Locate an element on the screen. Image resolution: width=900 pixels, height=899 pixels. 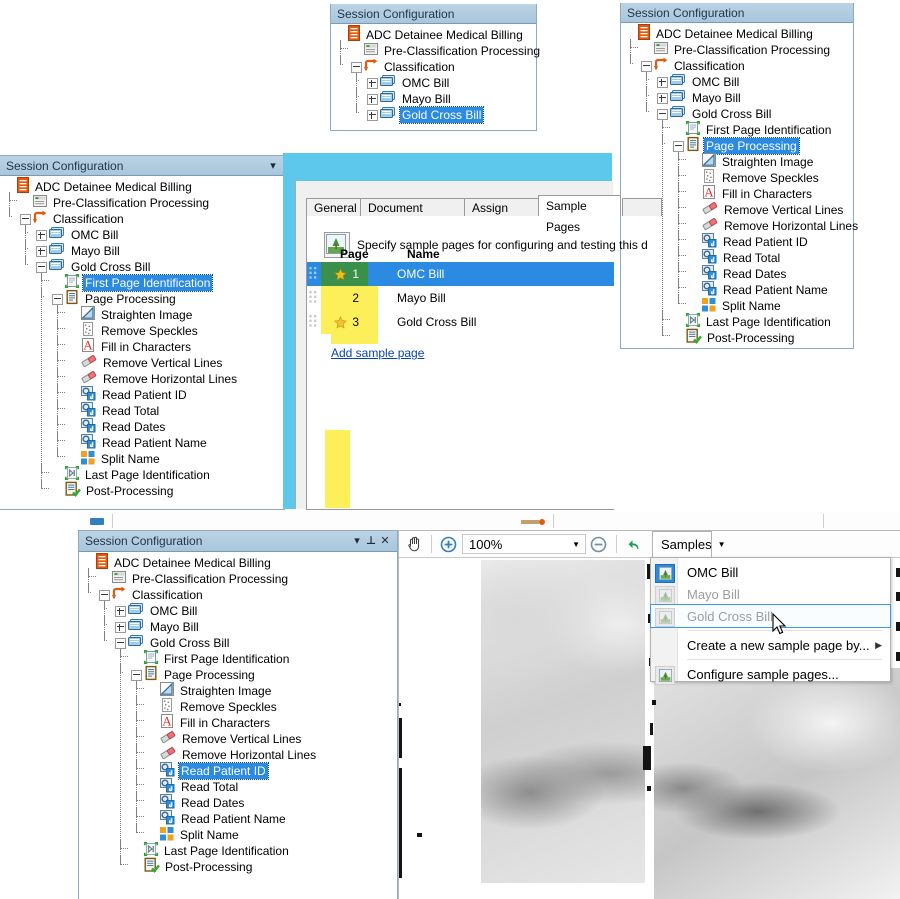
toolbar-icon-tan is located at coordinates (530, 522).